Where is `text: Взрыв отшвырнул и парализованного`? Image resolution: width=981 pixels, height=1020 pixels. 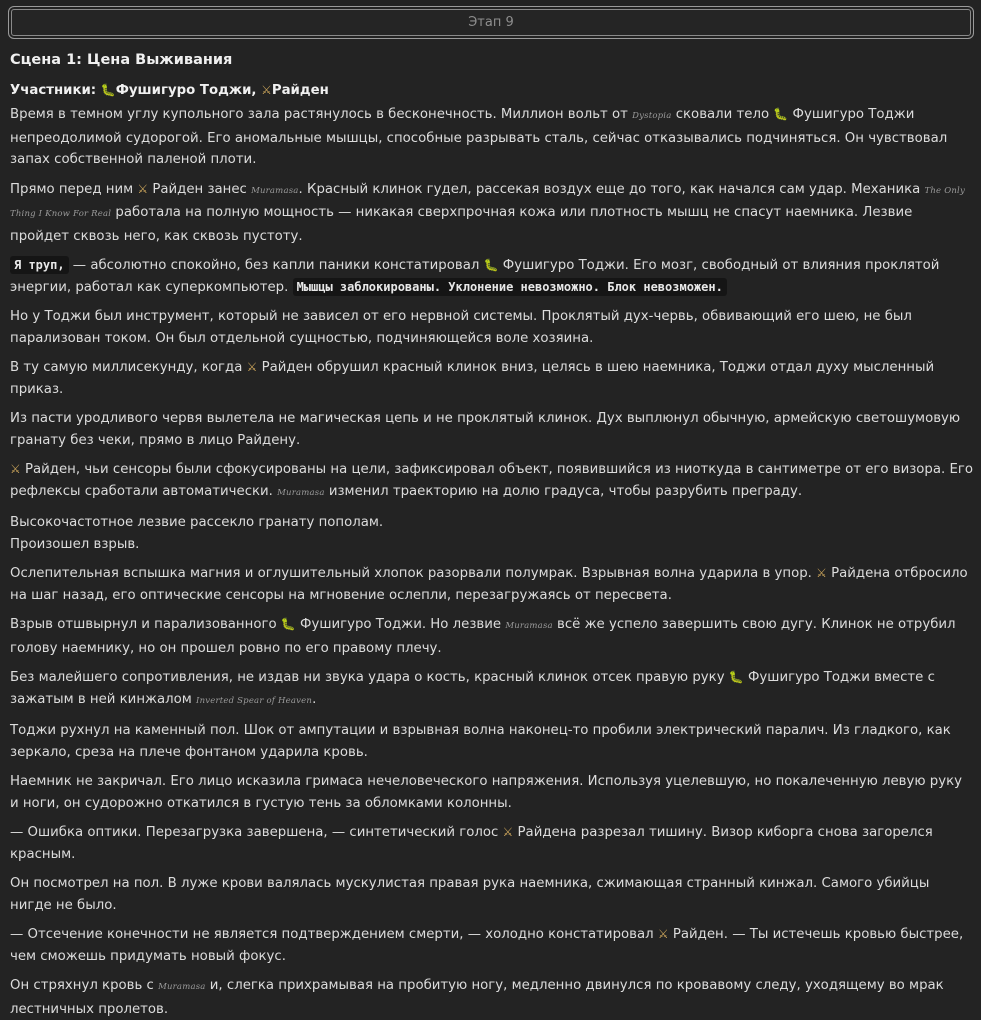 text: Взрыв отшвырнул и парализованного is located at coordinates (145, 624).